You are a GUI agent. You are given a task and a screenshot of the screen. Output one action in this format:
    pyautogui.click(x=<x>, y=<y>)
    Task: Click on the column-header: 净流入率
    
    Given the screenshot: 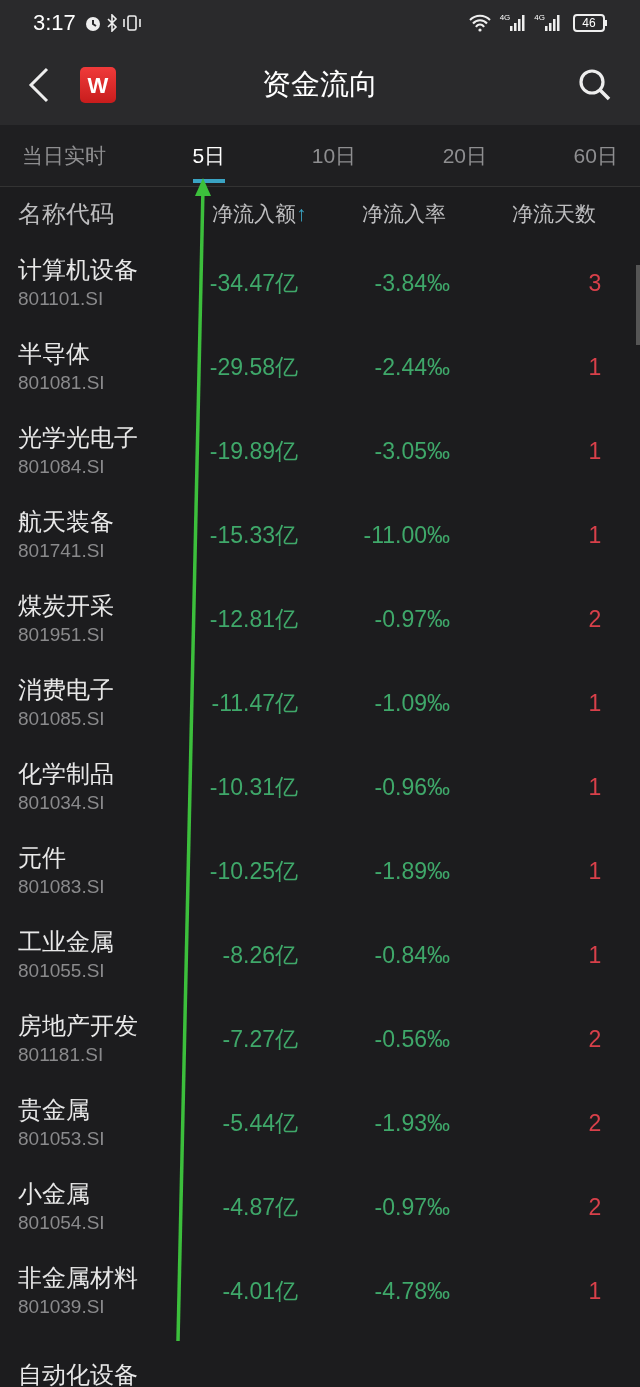 What is the action you would take?
    pyautogui.click(x=415, y=214)
    